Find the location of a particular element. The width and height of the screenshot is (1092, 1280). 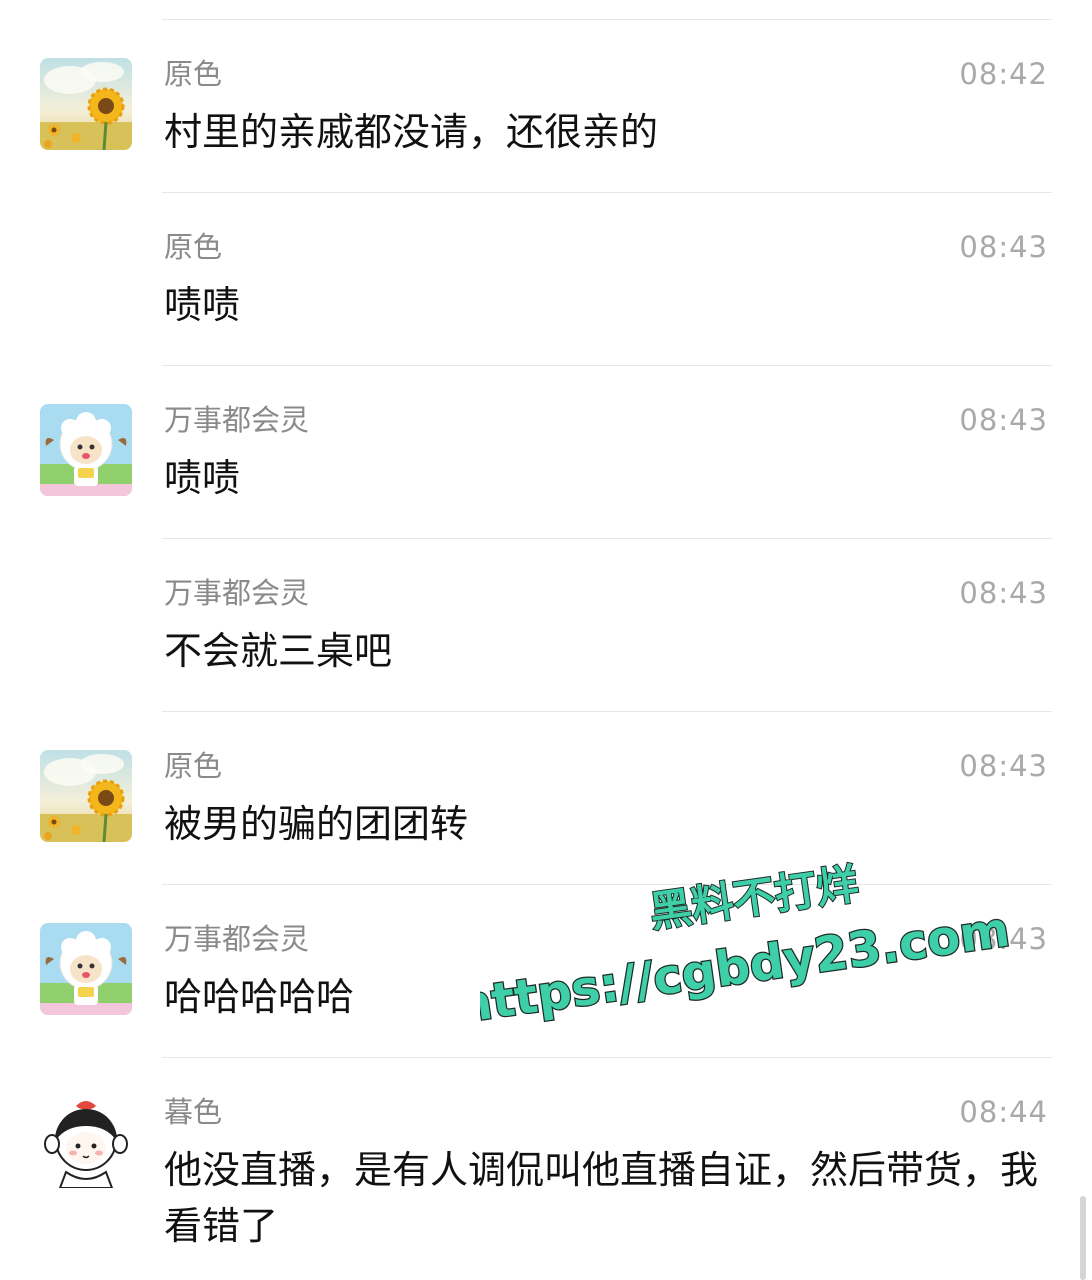

message-row: 万事都会灵 08:43 哈哈哈哈哈 is located at coordinates (546, 971).